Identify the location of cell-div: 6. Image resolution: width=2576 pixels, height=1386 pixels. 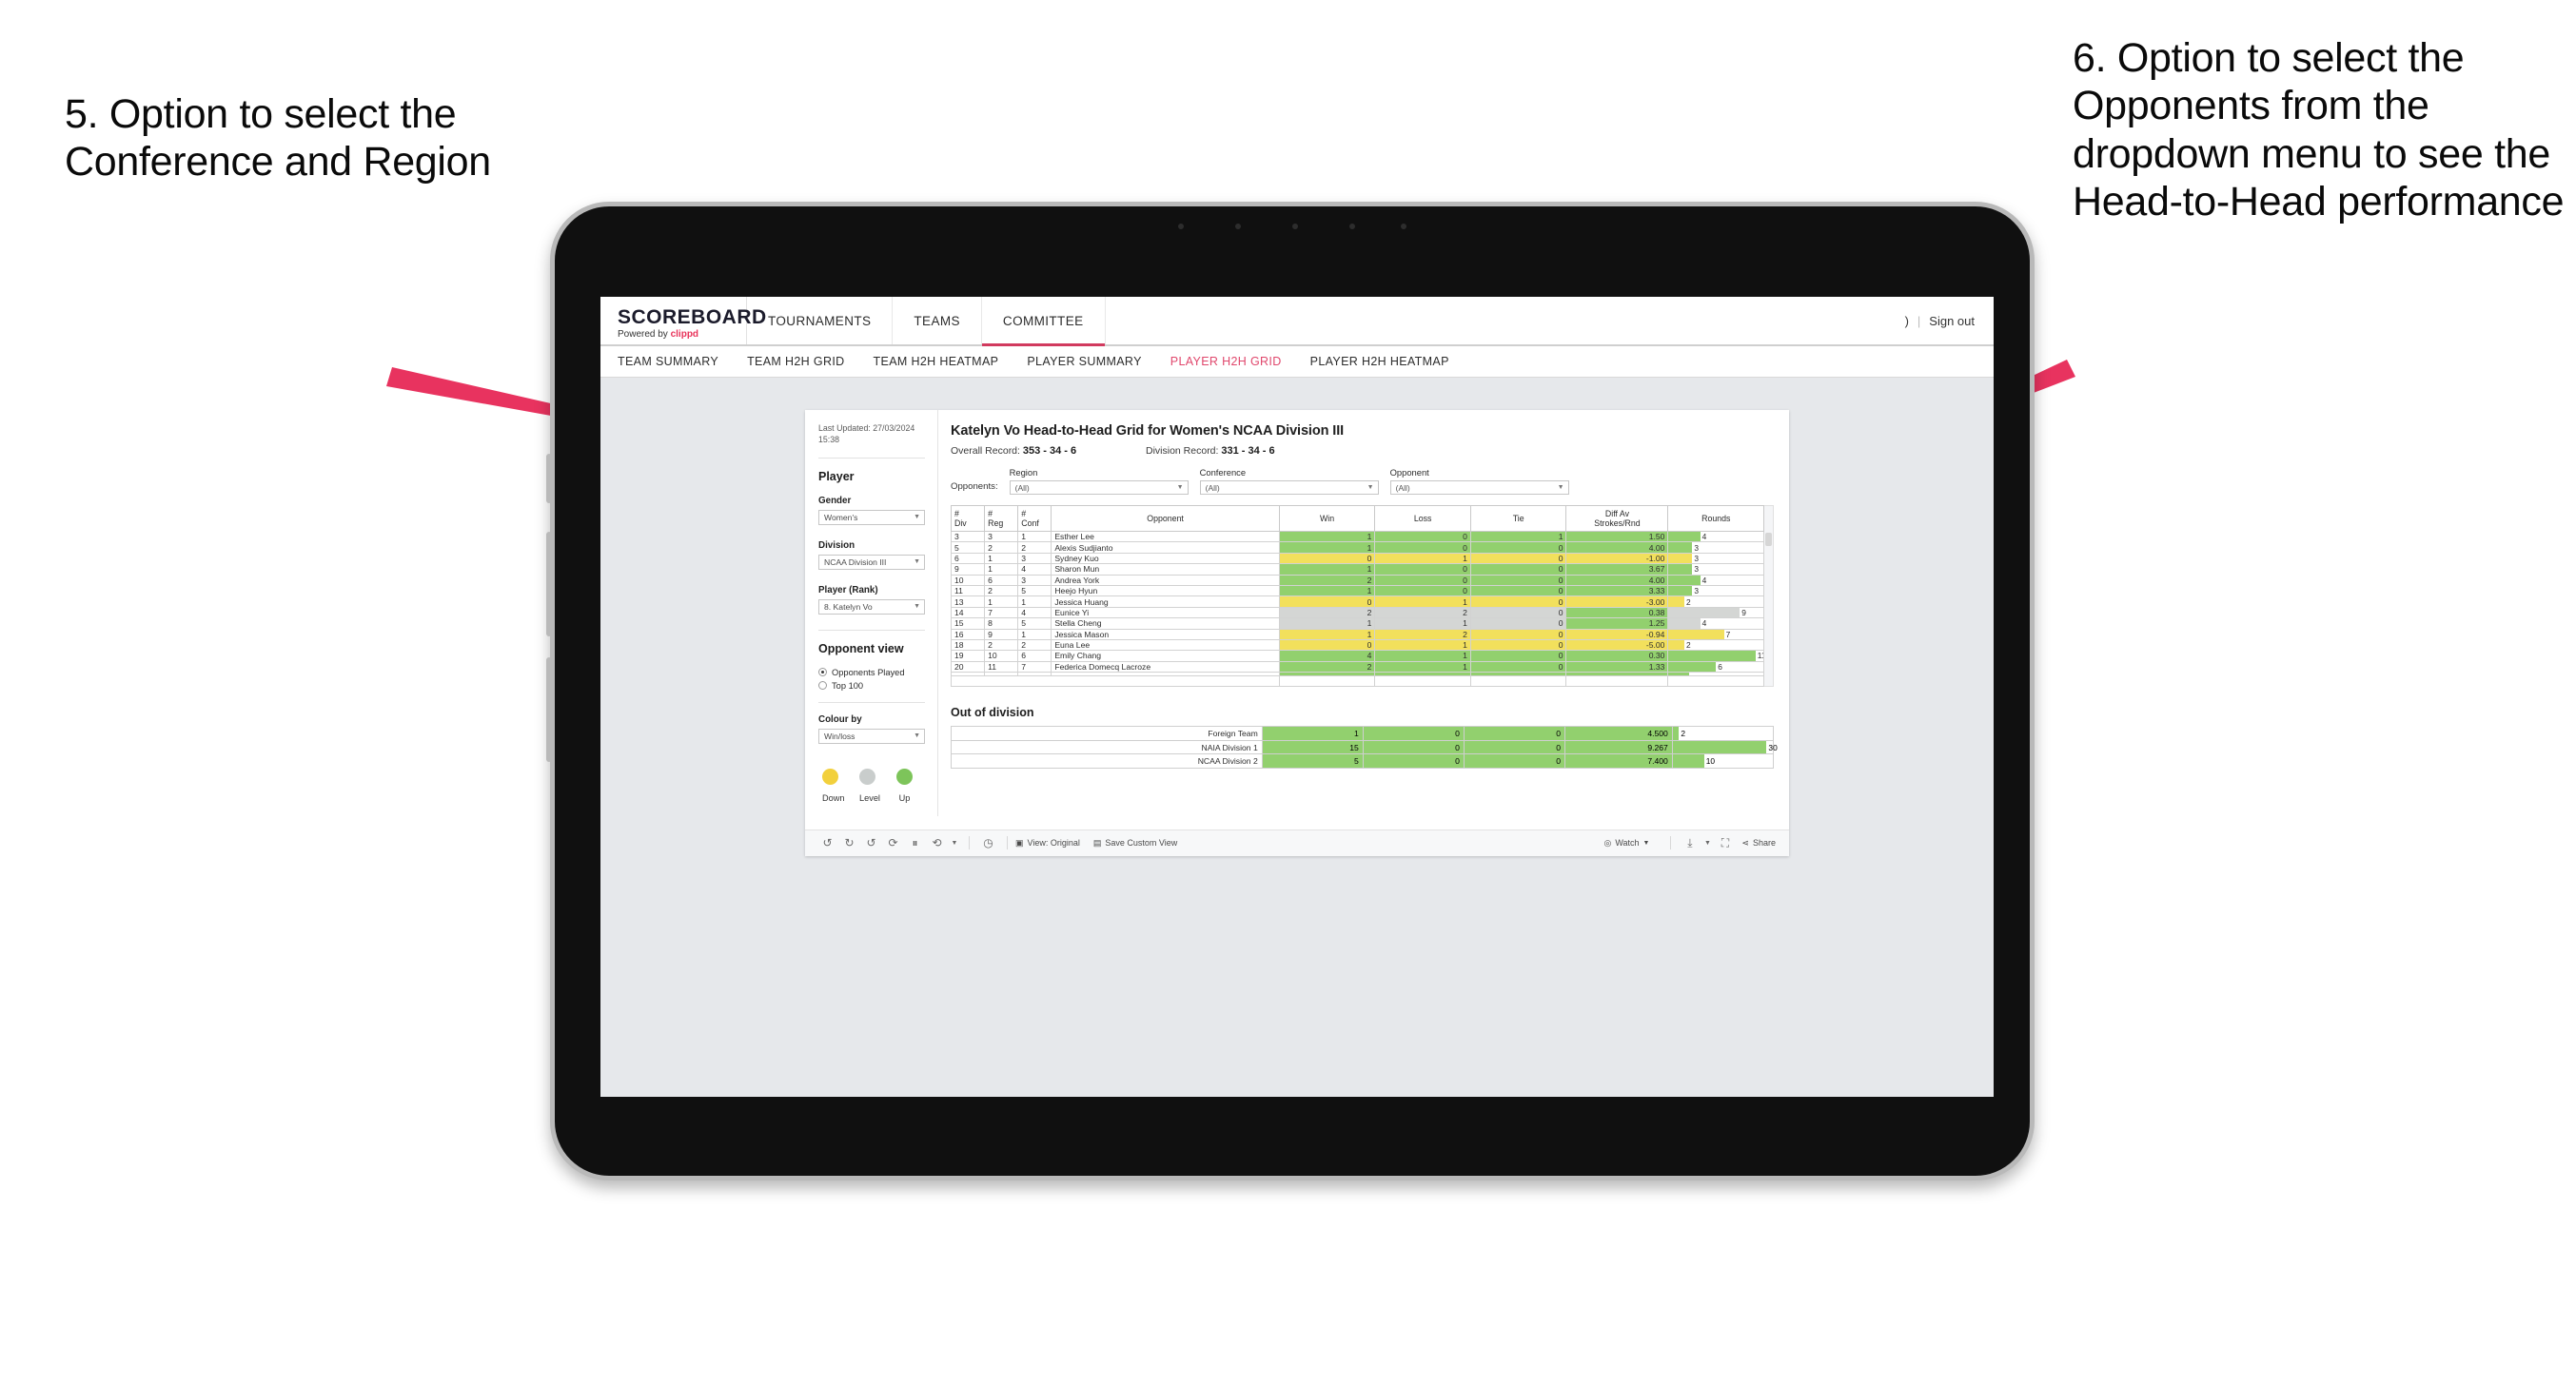
(968, 558).